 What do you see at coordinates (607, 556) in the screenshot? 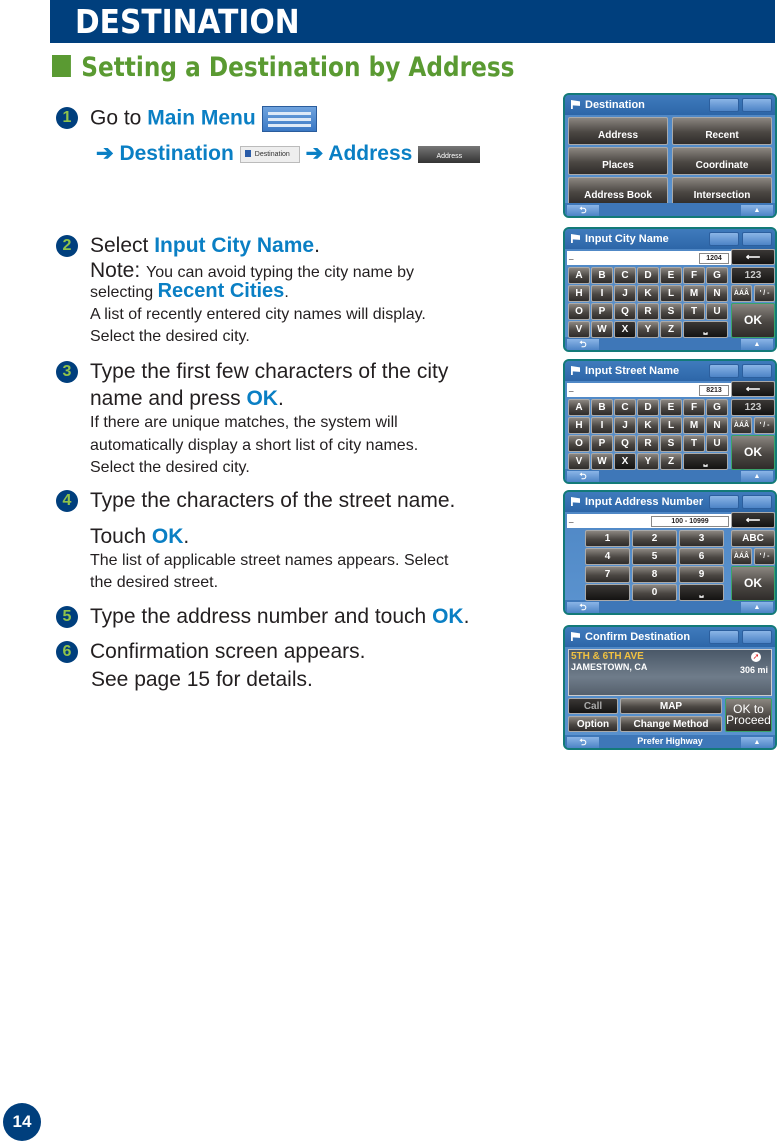
I see `key-4: 4` at bounding box center [607, 556].